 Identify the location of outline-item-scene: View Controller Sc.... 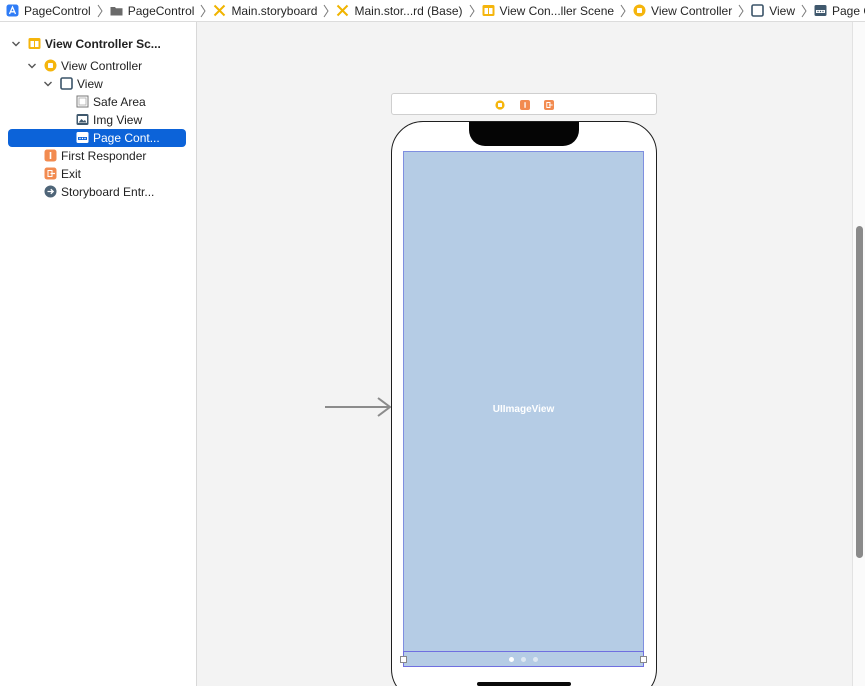
(98, 44).